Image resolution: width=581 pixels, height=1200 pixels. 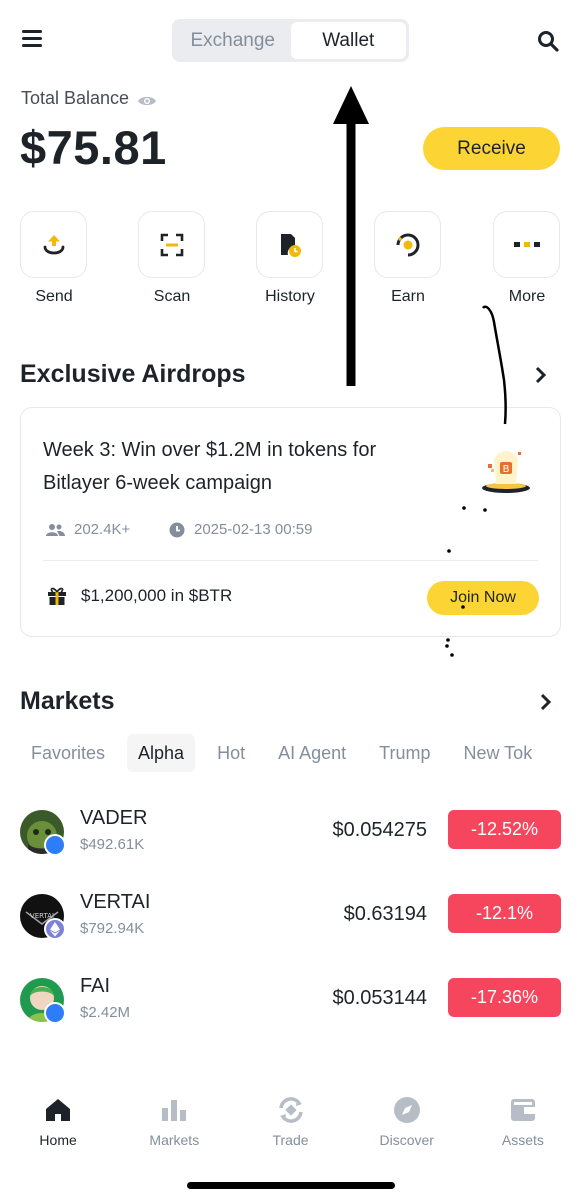 I want to click on campaign-date: 2025-02-13 00:59, so click(x=253, y=529).